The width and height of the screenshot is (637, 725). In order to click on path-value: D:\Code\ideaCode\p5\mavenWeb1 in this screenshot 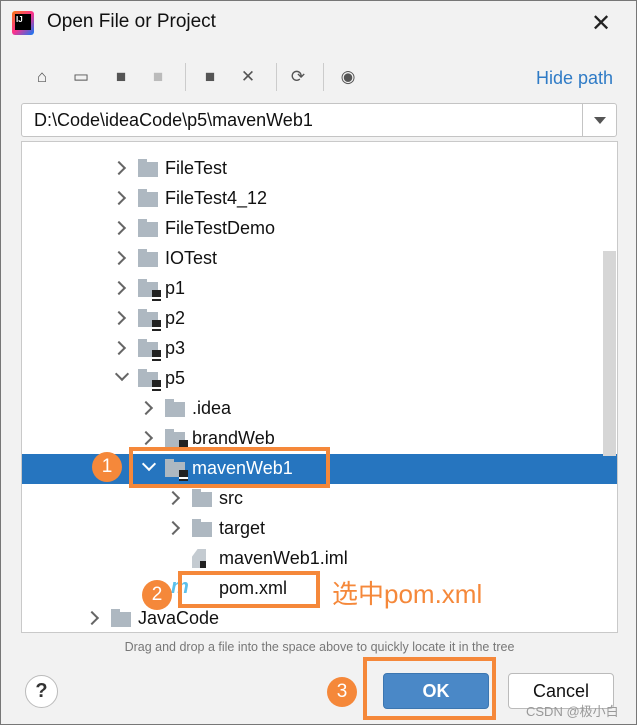, I will do `click(173, 120)`.